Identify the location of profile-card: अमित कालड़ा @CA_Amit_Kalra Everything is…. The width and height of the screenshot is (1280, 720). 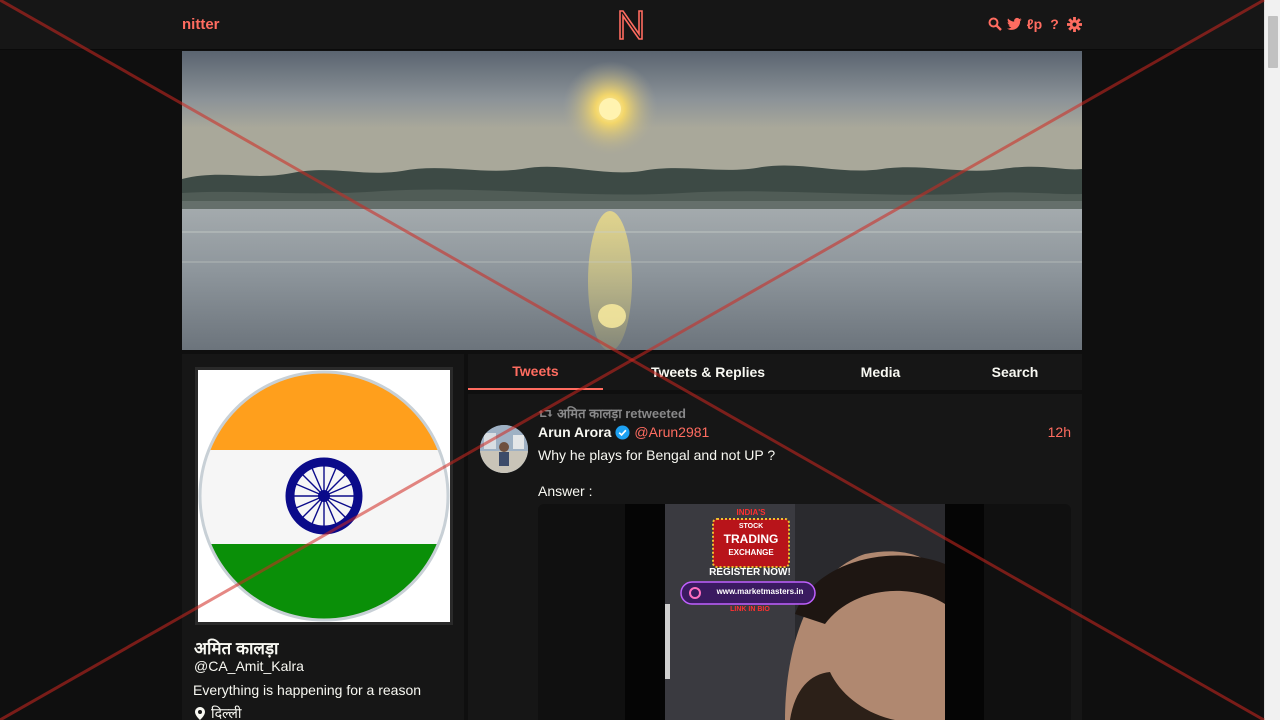
(323, 537).